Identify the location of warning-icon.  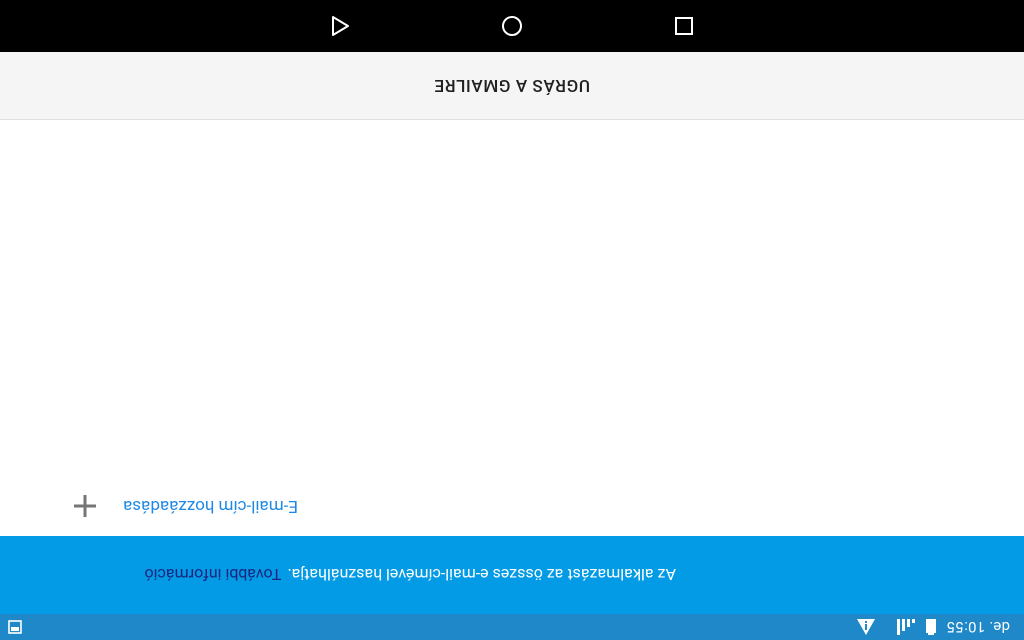
(865, 627).